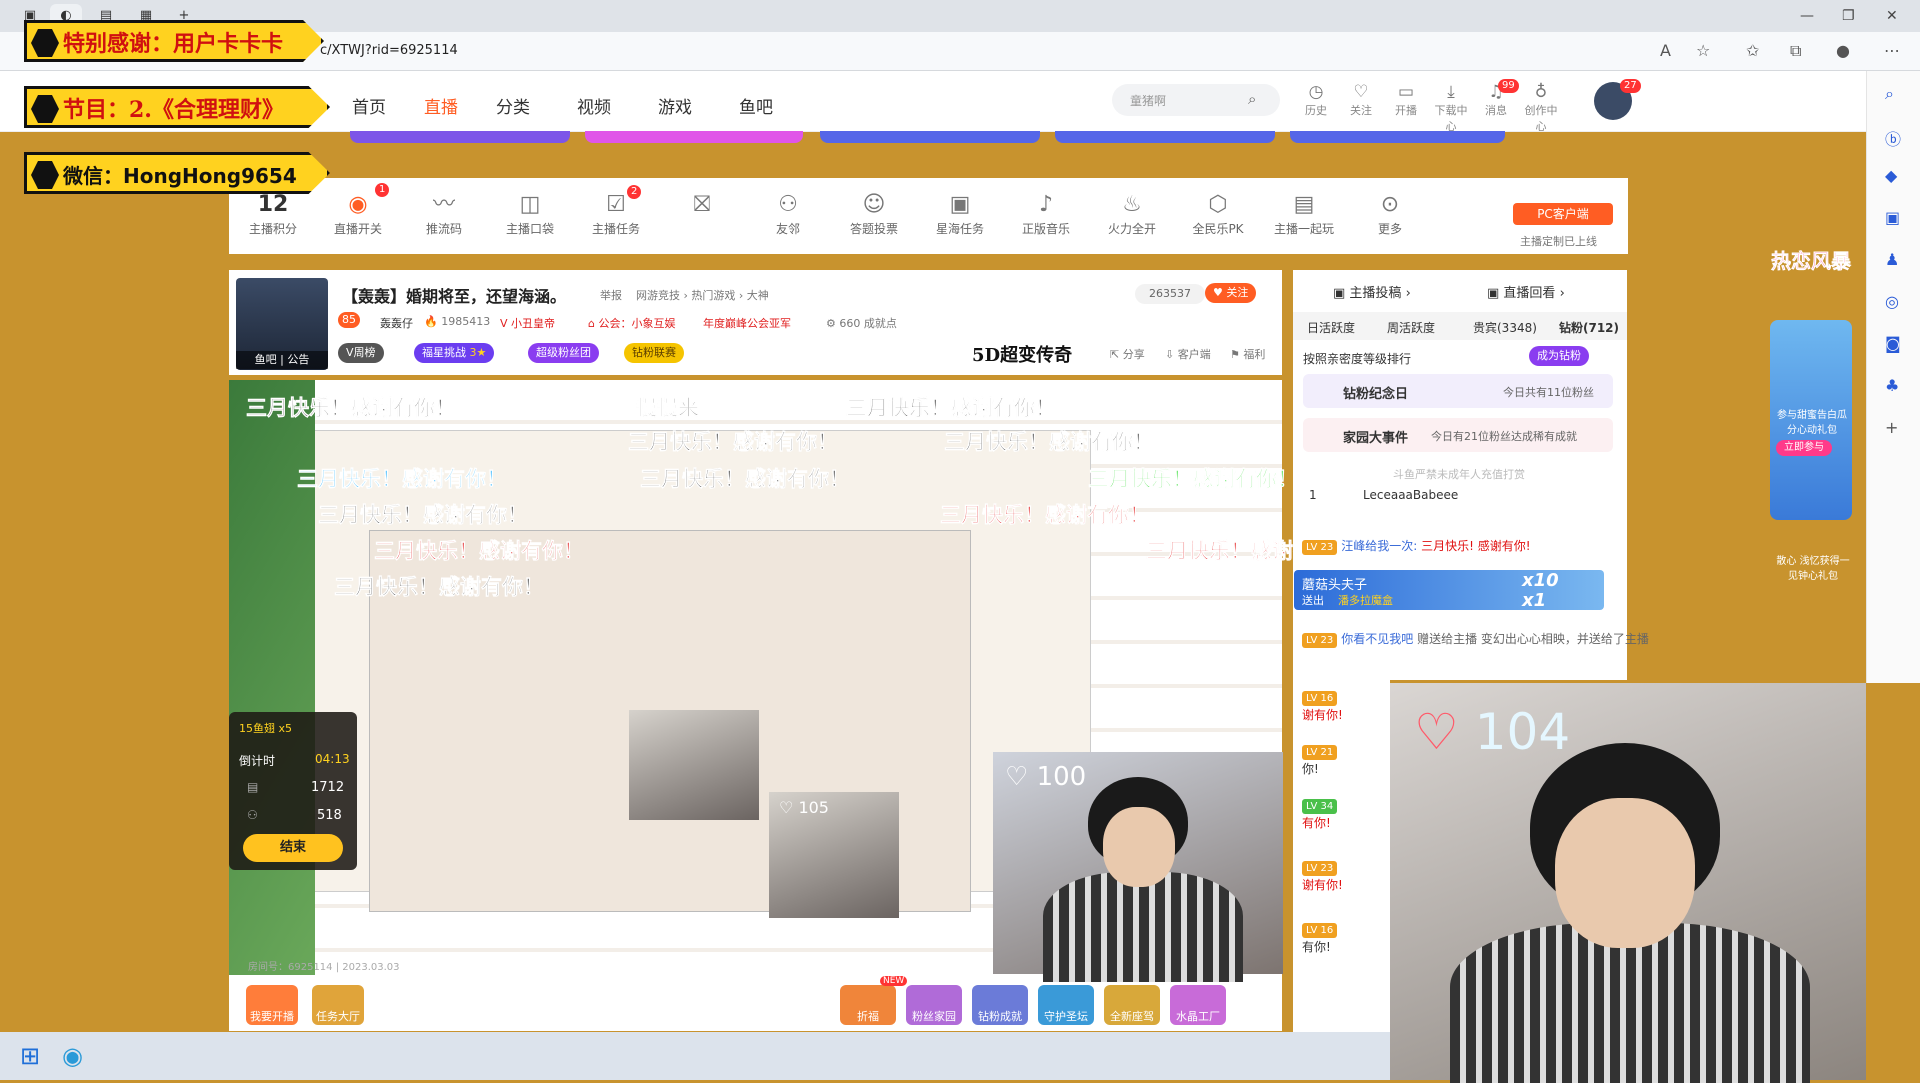 The height and width of the screenshot is (1083, 1920). What do you see at coordinates (611, 295) in the screenshot?
I see `report-link: 举报` at bounding box center [611, 295].